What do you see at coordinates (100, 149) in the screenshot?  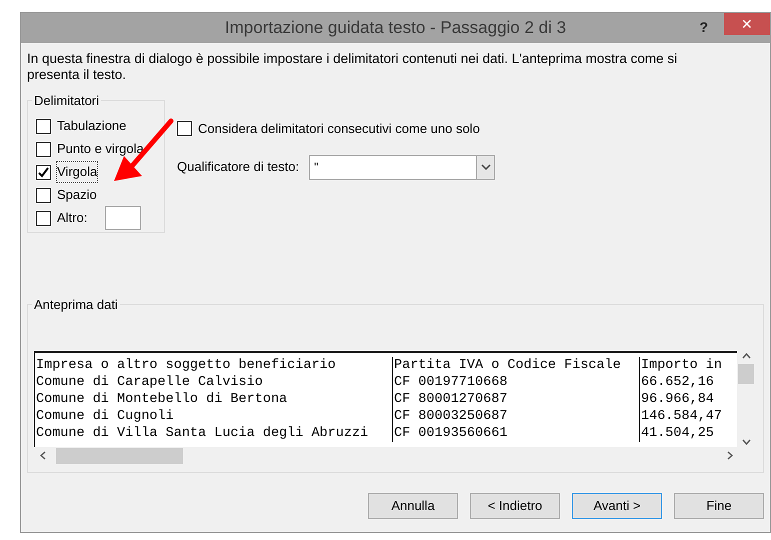 I see `checkbox-label: Punto e virgola` at bounding box center [100, 149].